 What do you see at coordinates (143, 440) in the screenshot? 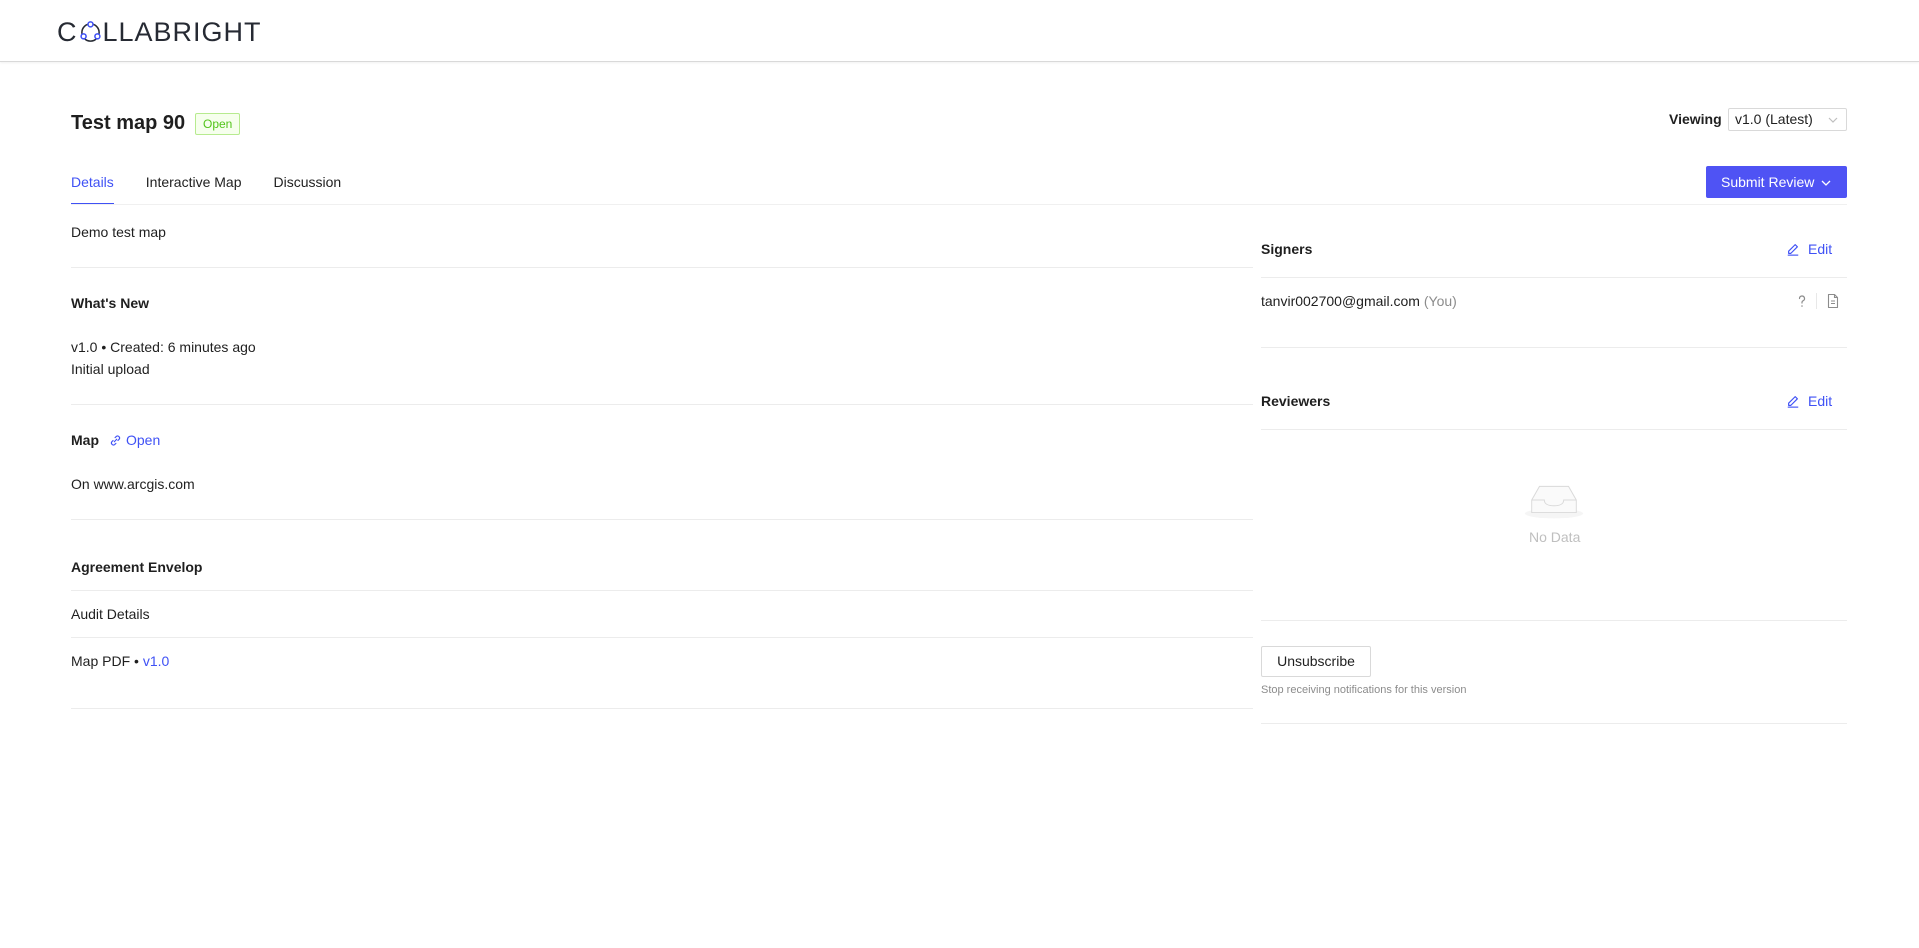
I see `map-open-label: Open` at bounding box center [143, 440].